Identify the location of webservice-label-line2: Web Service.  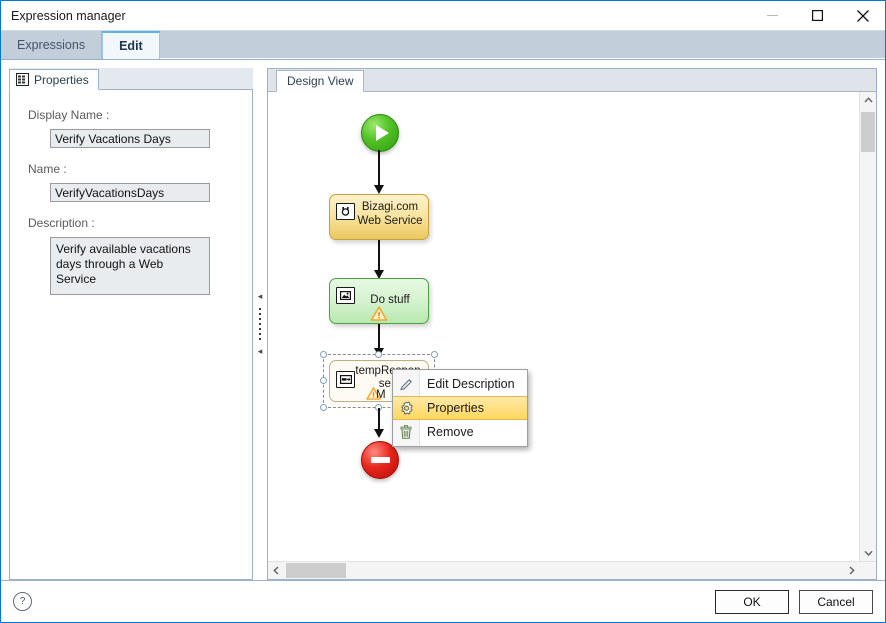
(390, 221).